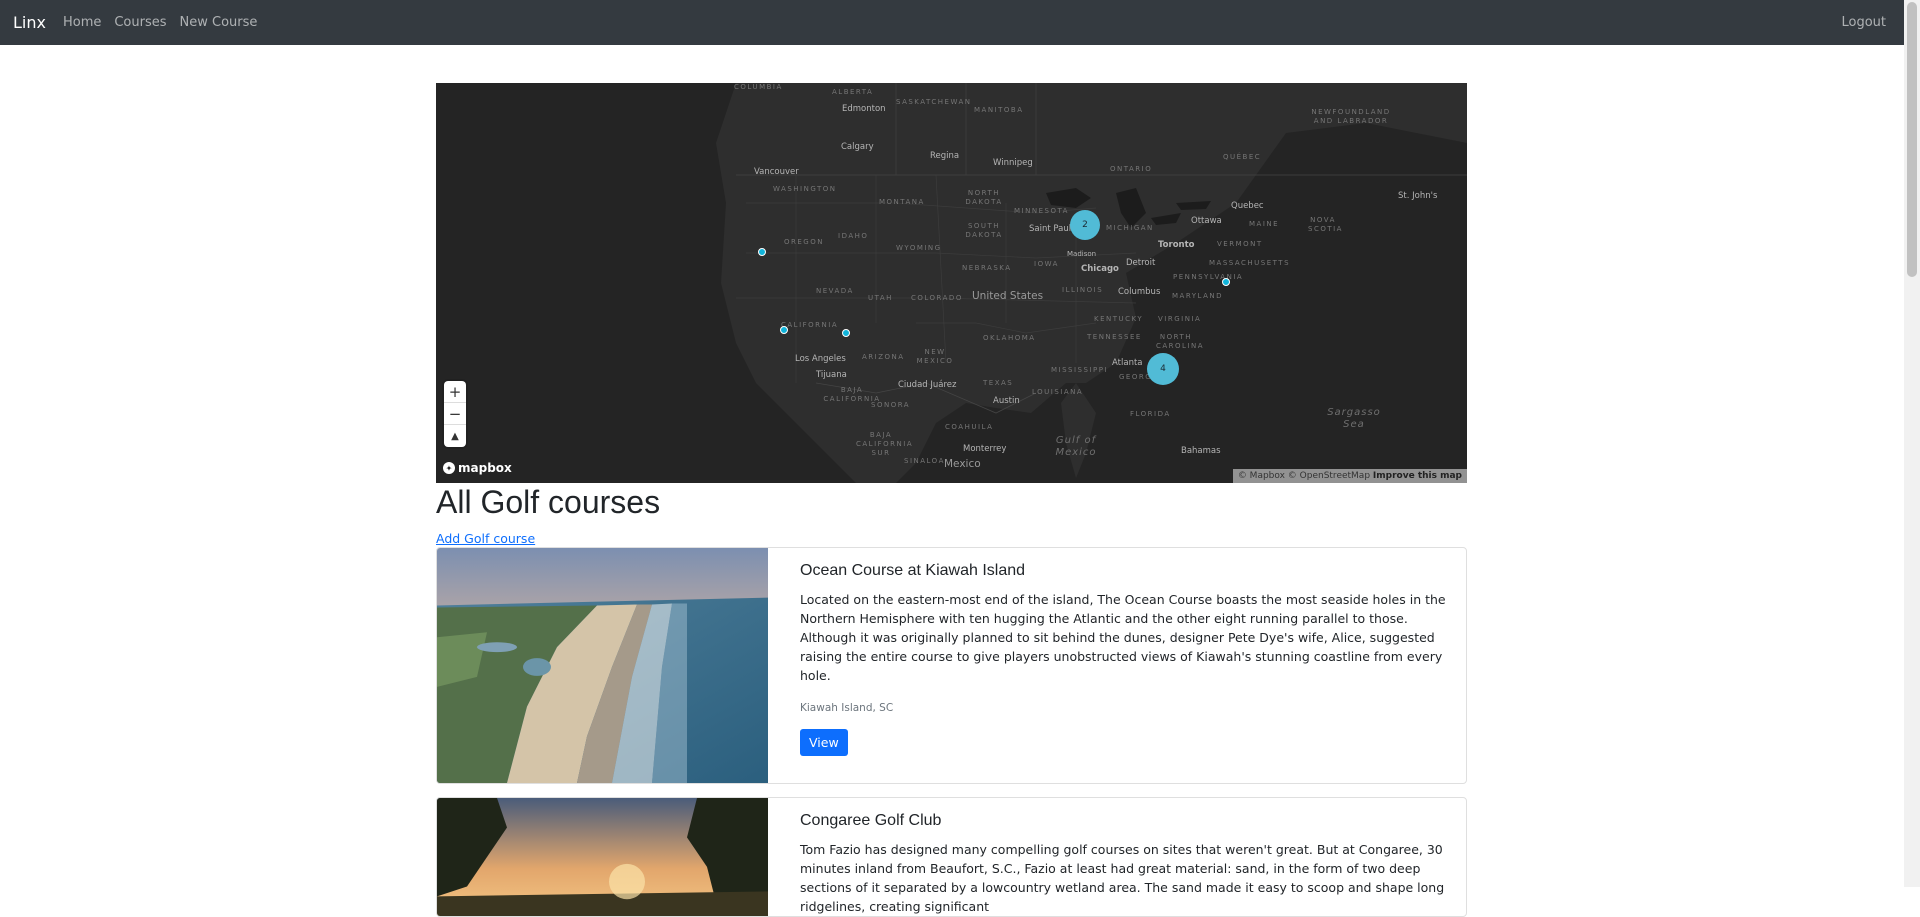 The image size is (1920, 917). What do you see at coordinates (1264, 224) in the screenshot?
I see `map-label: MAINE` at bounding box center [1264, 224].